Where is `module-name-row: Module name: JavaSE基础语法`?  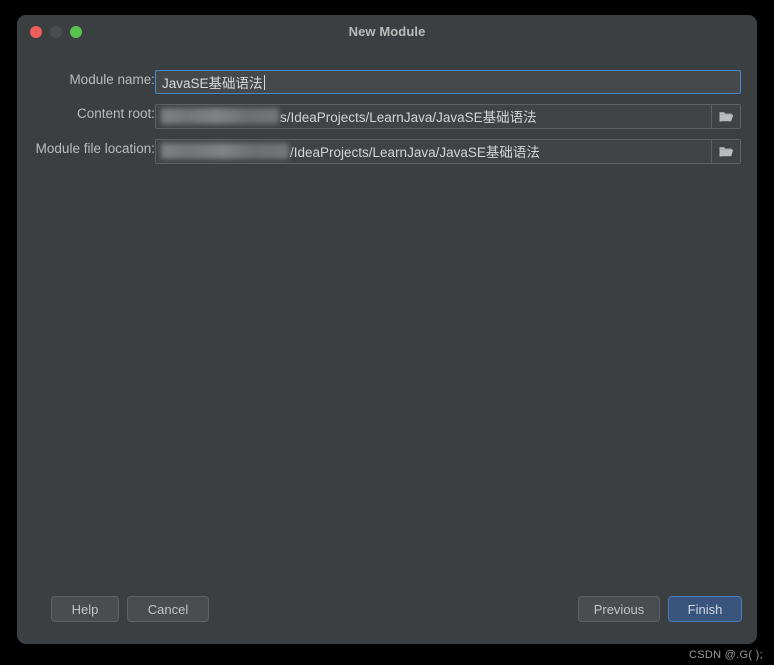 module-name-row: Module name: JavaSE基础语法 is located at coordinates (387, 82).